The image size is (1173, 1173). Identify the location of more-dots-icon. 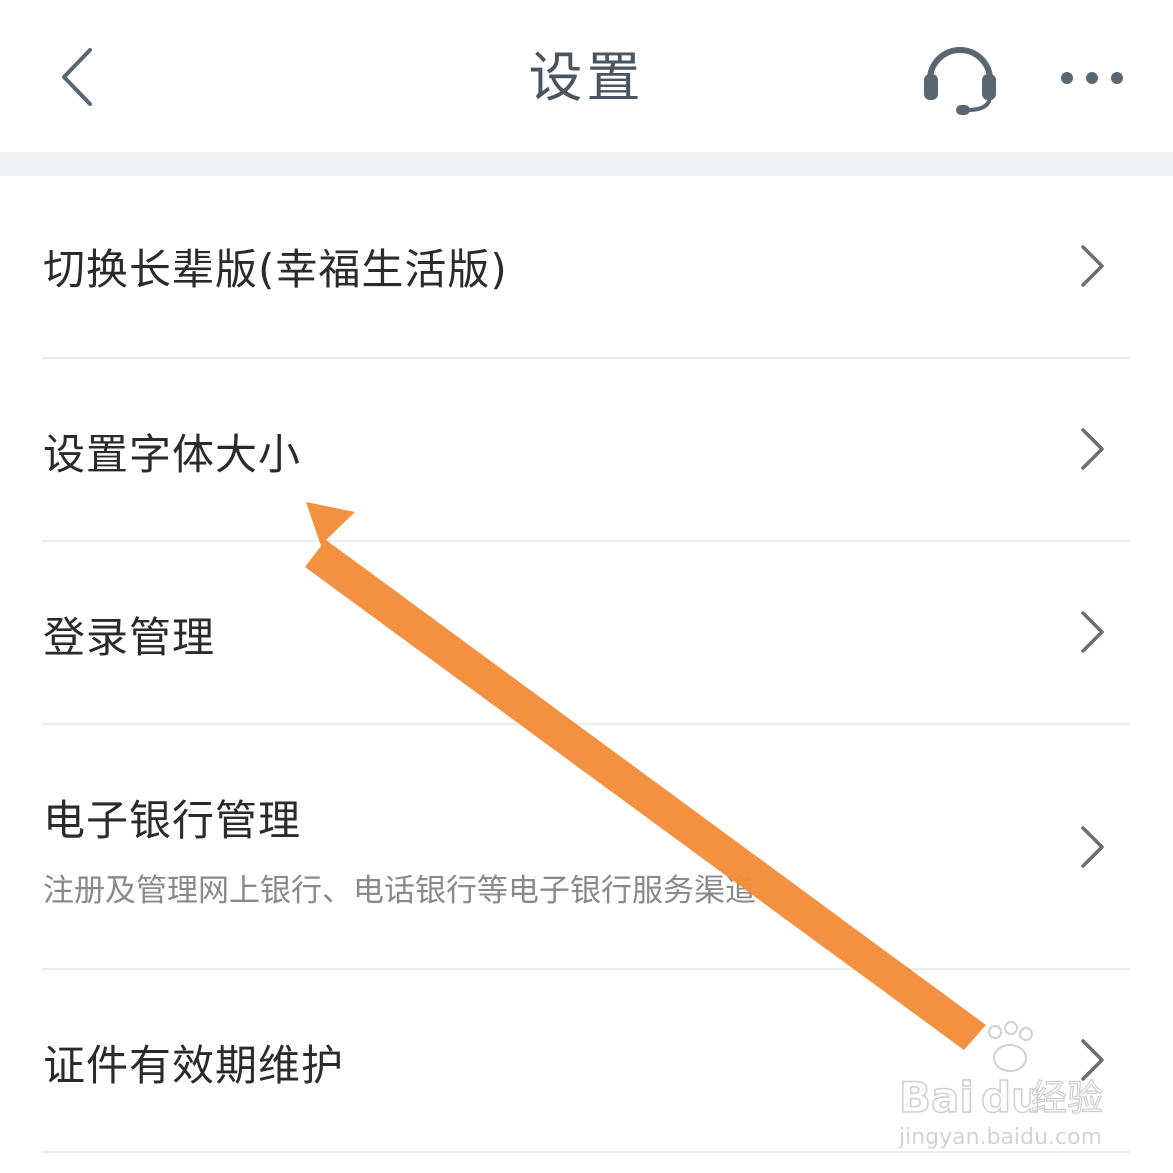
(1092, 78).